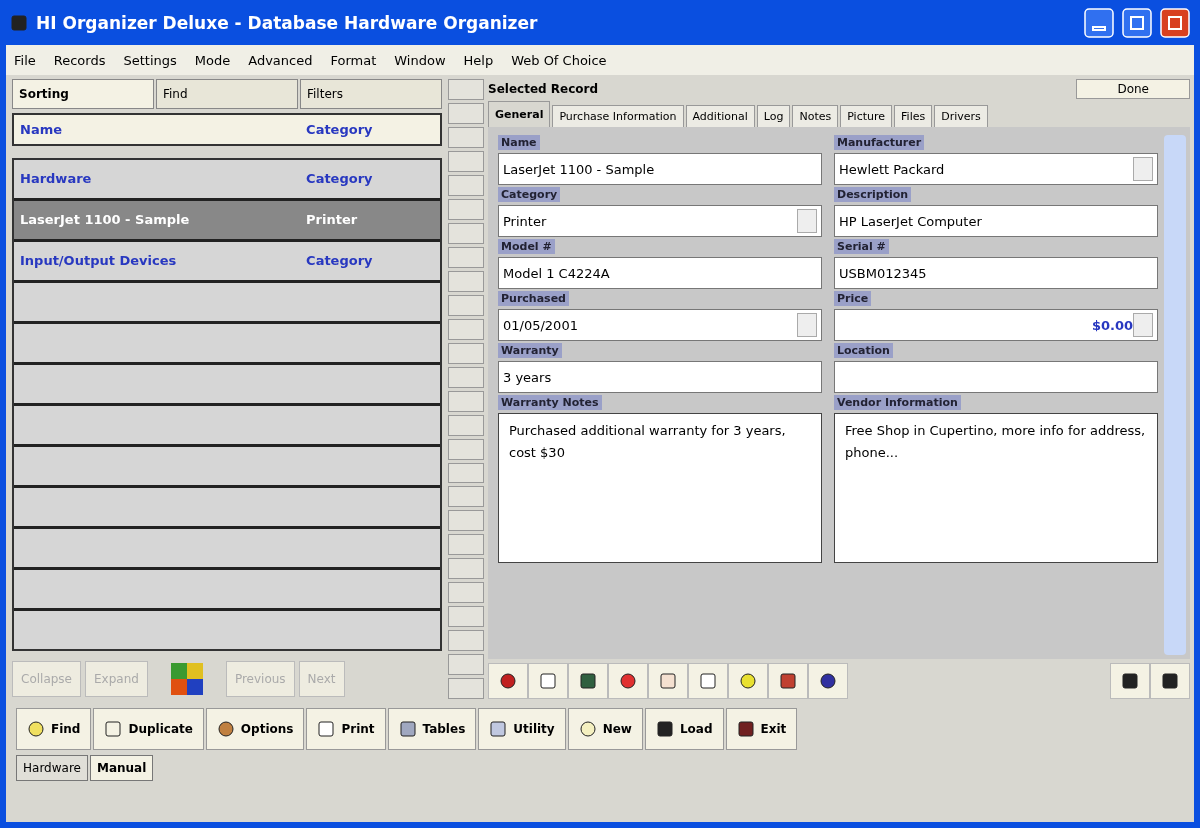 This screenshot has height=828, width=1200. Describe the element at coordinates (866, 116) in the screenshot. I see `tab: Picture` at that location.